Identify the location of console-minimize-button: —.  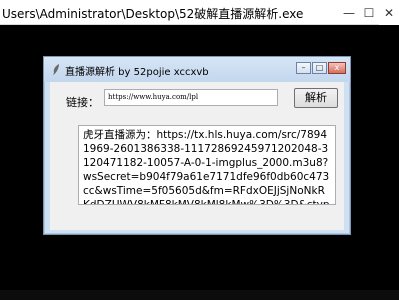
(349, 12).